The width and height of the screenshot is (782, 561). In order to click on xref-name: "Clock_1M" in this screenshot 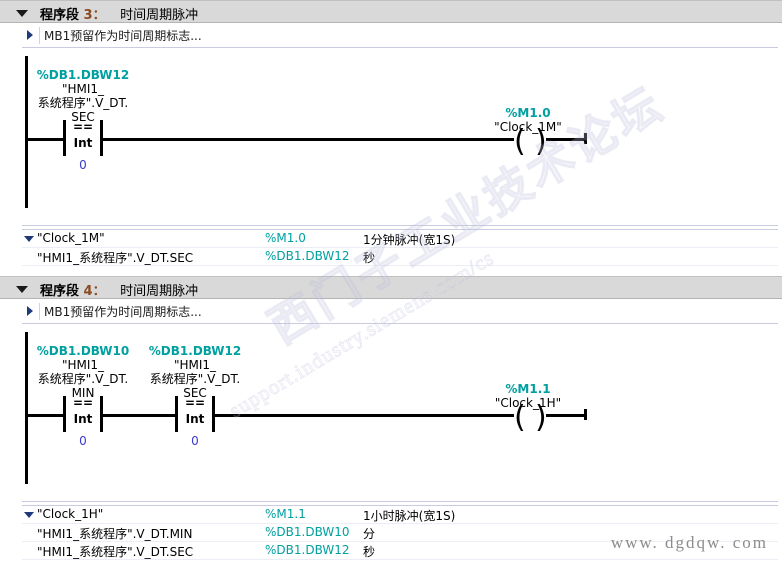, I will do `click(71, 238)`.